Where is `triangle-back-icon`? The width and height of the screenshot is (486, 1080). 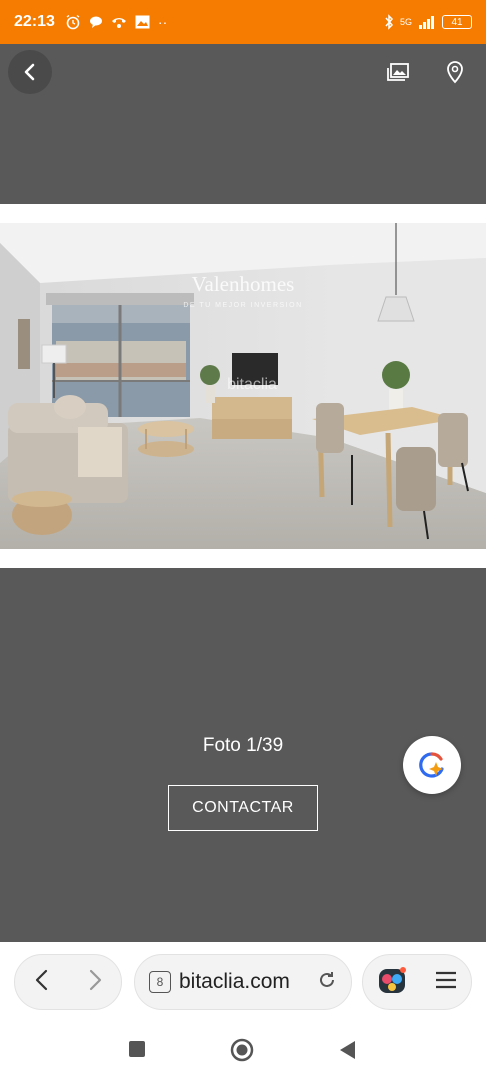 triangle-back-icon is located at coordinates (347, 1050).